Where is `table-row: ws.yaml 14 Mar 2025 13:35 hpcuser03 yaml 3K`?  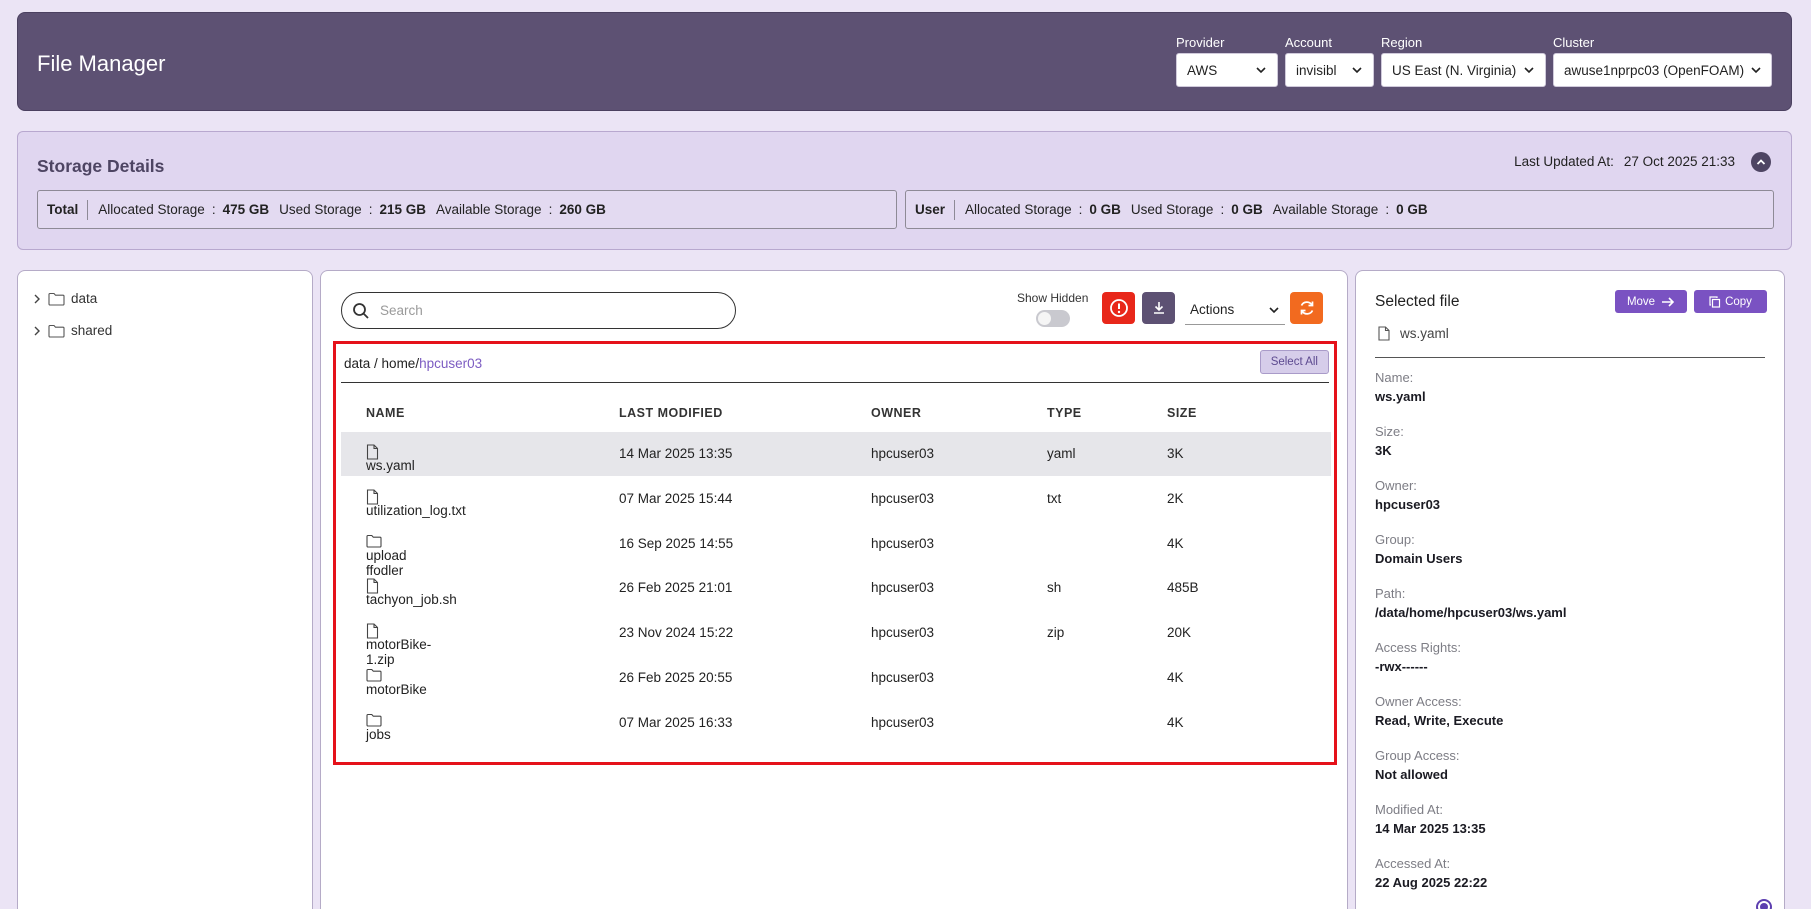
table-row: ws.yaml 14 Mar 2025 13:35 hpcuser03 yaml 3K is located at coordinates (836, 454).